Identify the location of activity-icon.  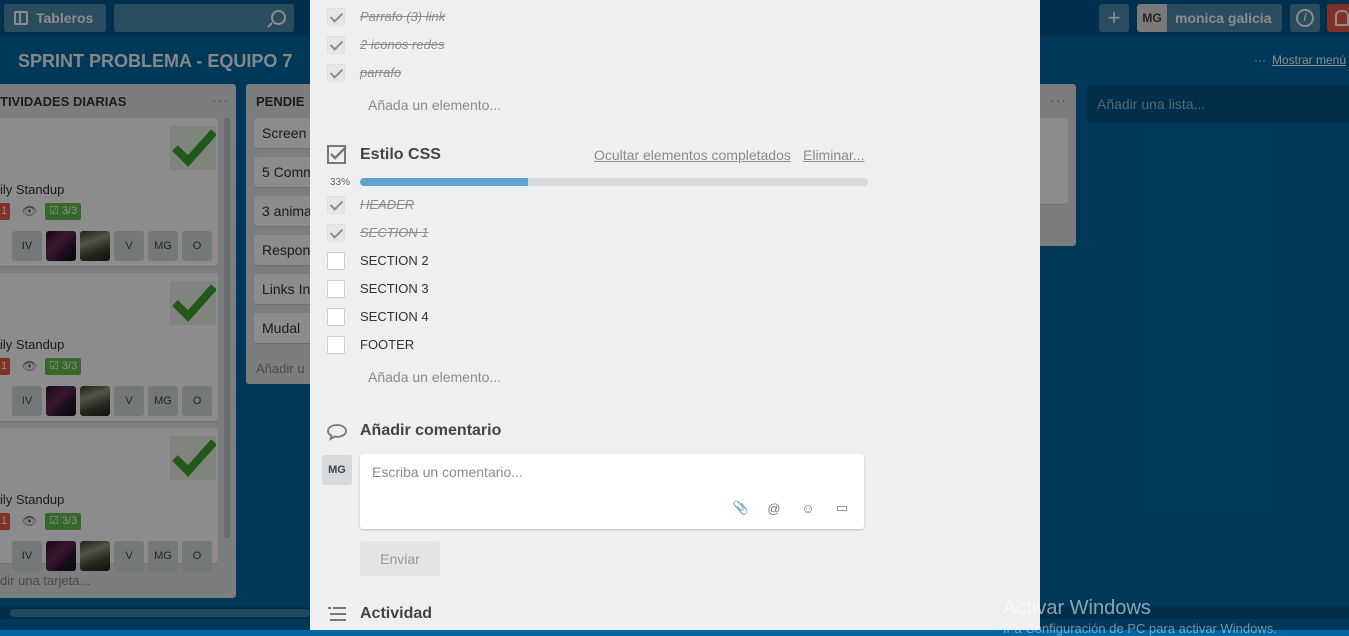
(337, 614).